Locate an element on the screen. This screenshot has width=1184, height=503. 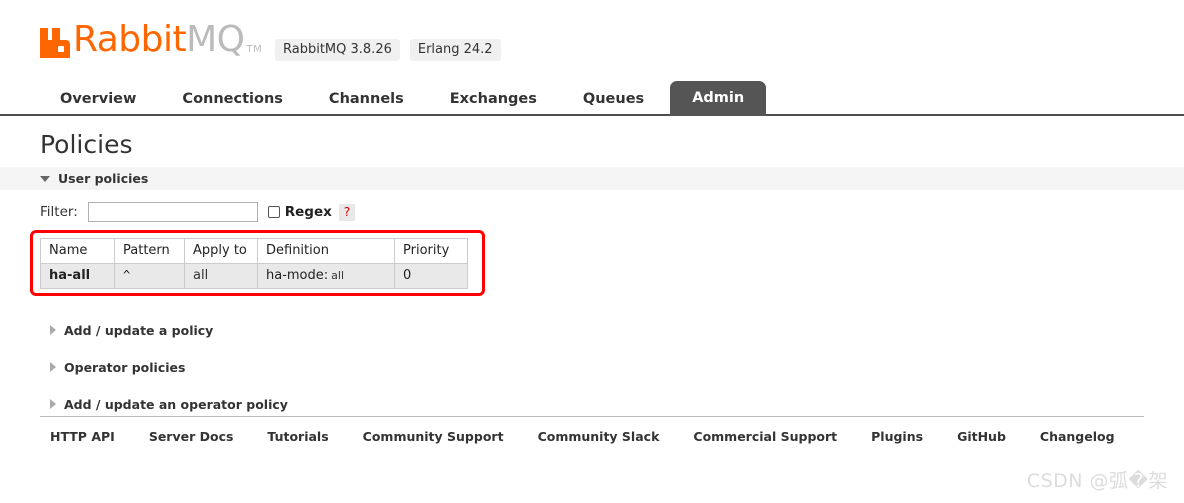
section-header-add-update-policy: Add / update a policy is located at coordinates (592, 330).